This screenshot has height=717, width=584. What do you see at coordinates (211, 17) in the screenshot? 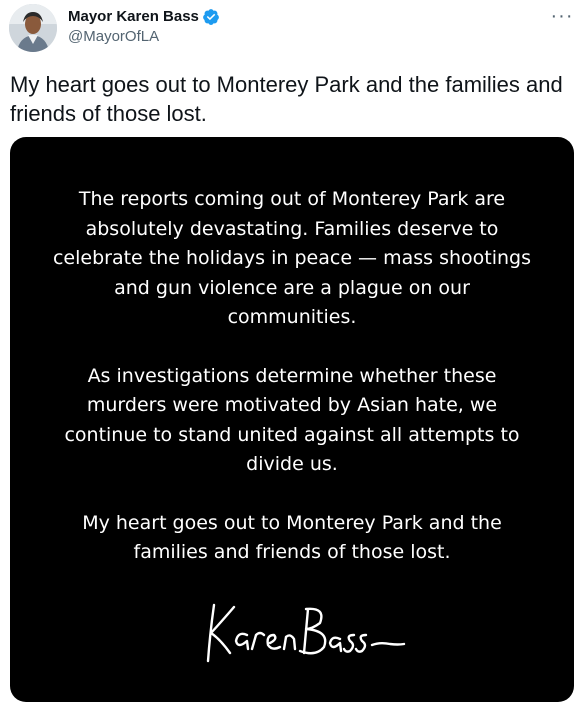
I see `verified-badge-icon` at bounding box center [211, 17].